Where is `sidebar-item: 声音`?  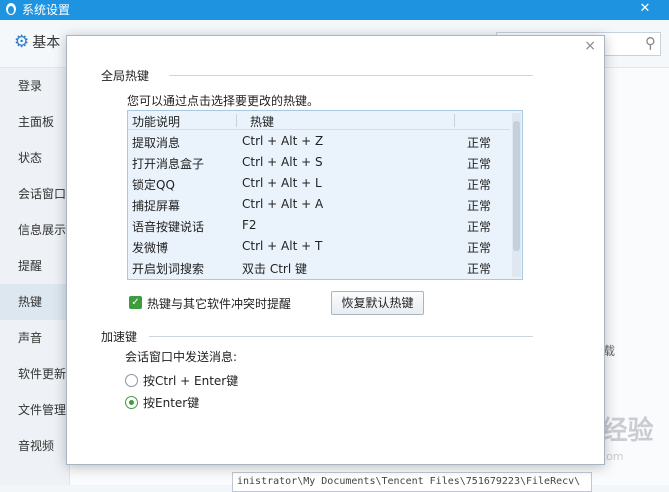 sidebar-item: 声音 is located at coordinates (35, 338).